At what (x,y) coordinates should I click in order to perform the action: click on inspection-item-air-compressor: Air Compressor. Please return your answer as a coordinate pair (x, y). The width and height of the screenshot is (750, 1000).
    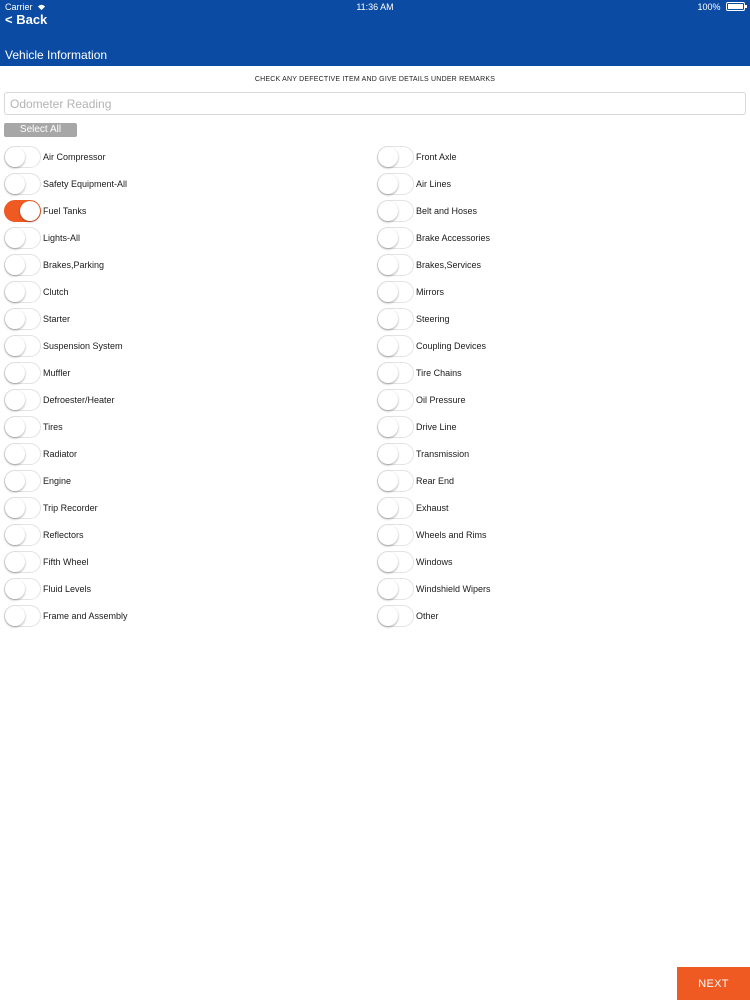
    Looking at the image, I should click on (184, 156).